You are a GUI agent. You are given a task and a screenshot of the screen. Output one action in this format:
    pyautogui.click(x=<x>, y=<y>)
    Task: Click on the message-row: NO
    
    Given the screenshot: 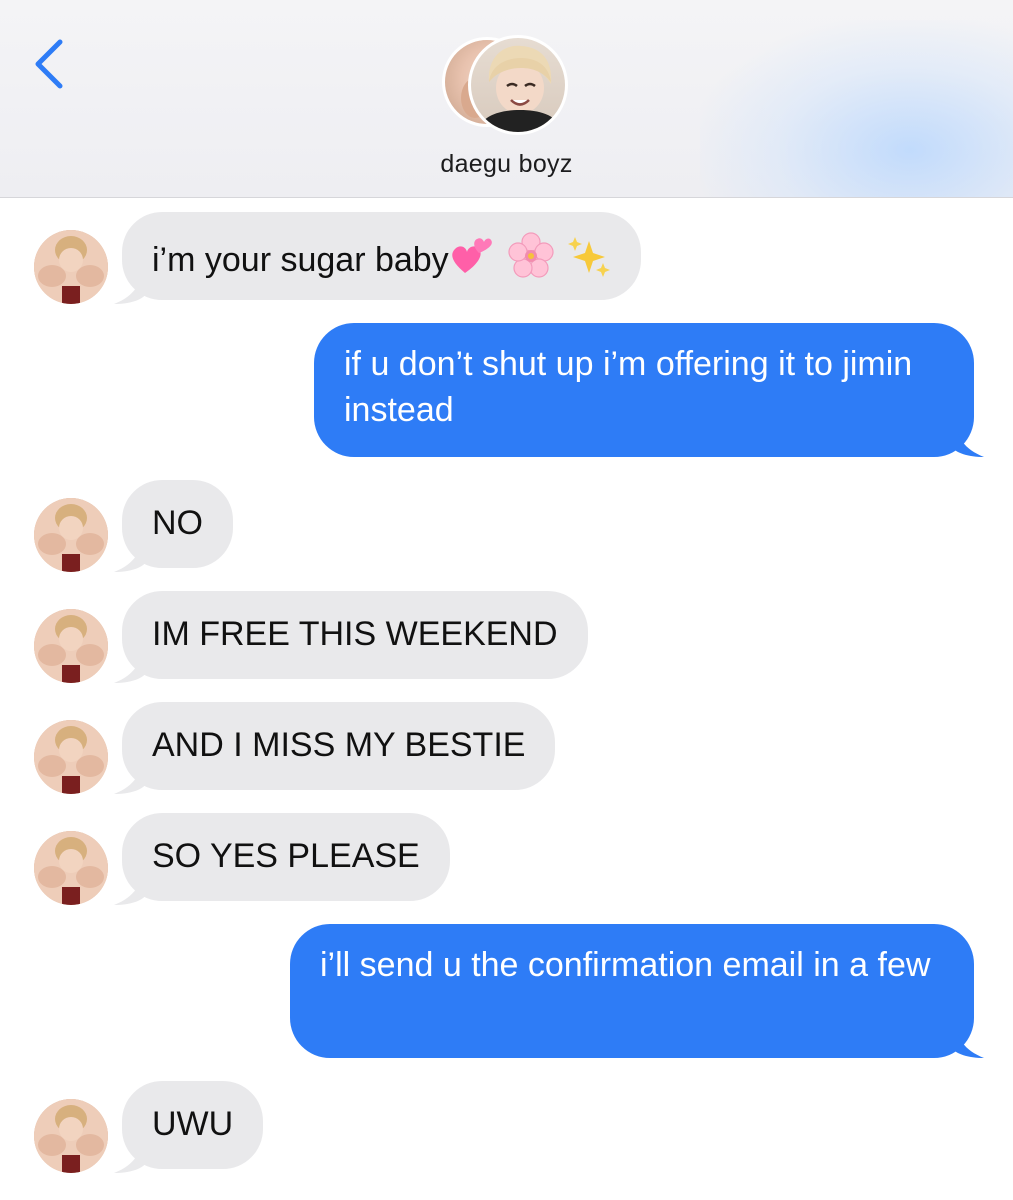 What is the action you would take?
    pyautogui.click(x=506, y=526)
    